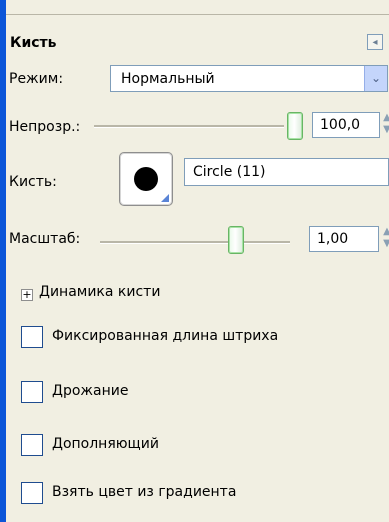  Describe the element at coordinates (168, 79) in the screenshot. I see `mode-value: Нормальный` at that location.